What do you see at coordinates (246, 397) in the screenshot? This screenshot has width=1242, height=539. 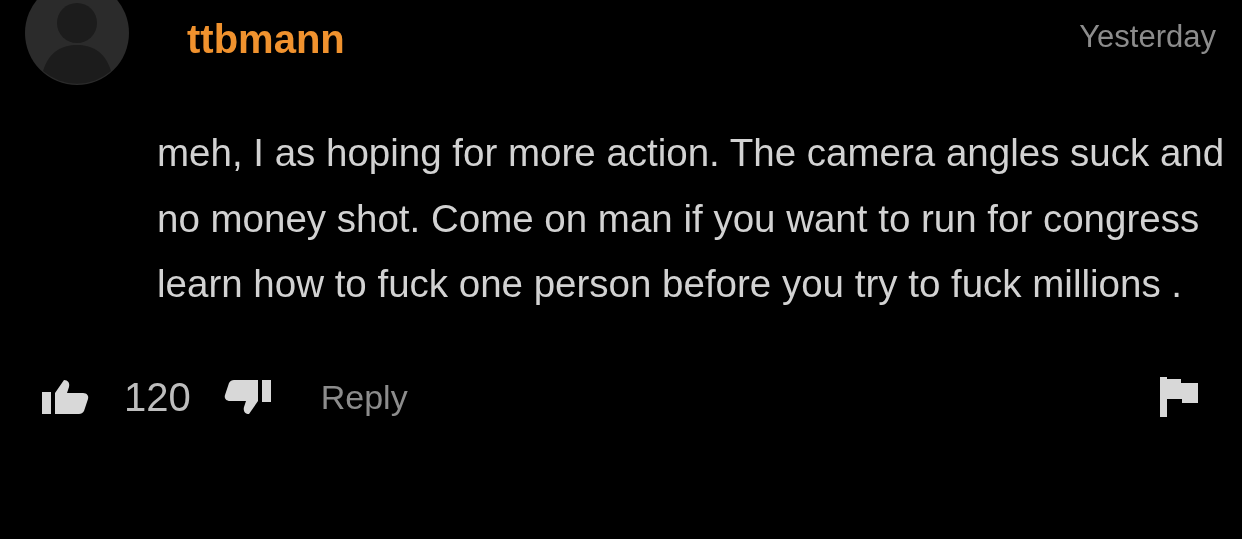 I see `thumbs-down-icon` at bounding box center [246, 397].